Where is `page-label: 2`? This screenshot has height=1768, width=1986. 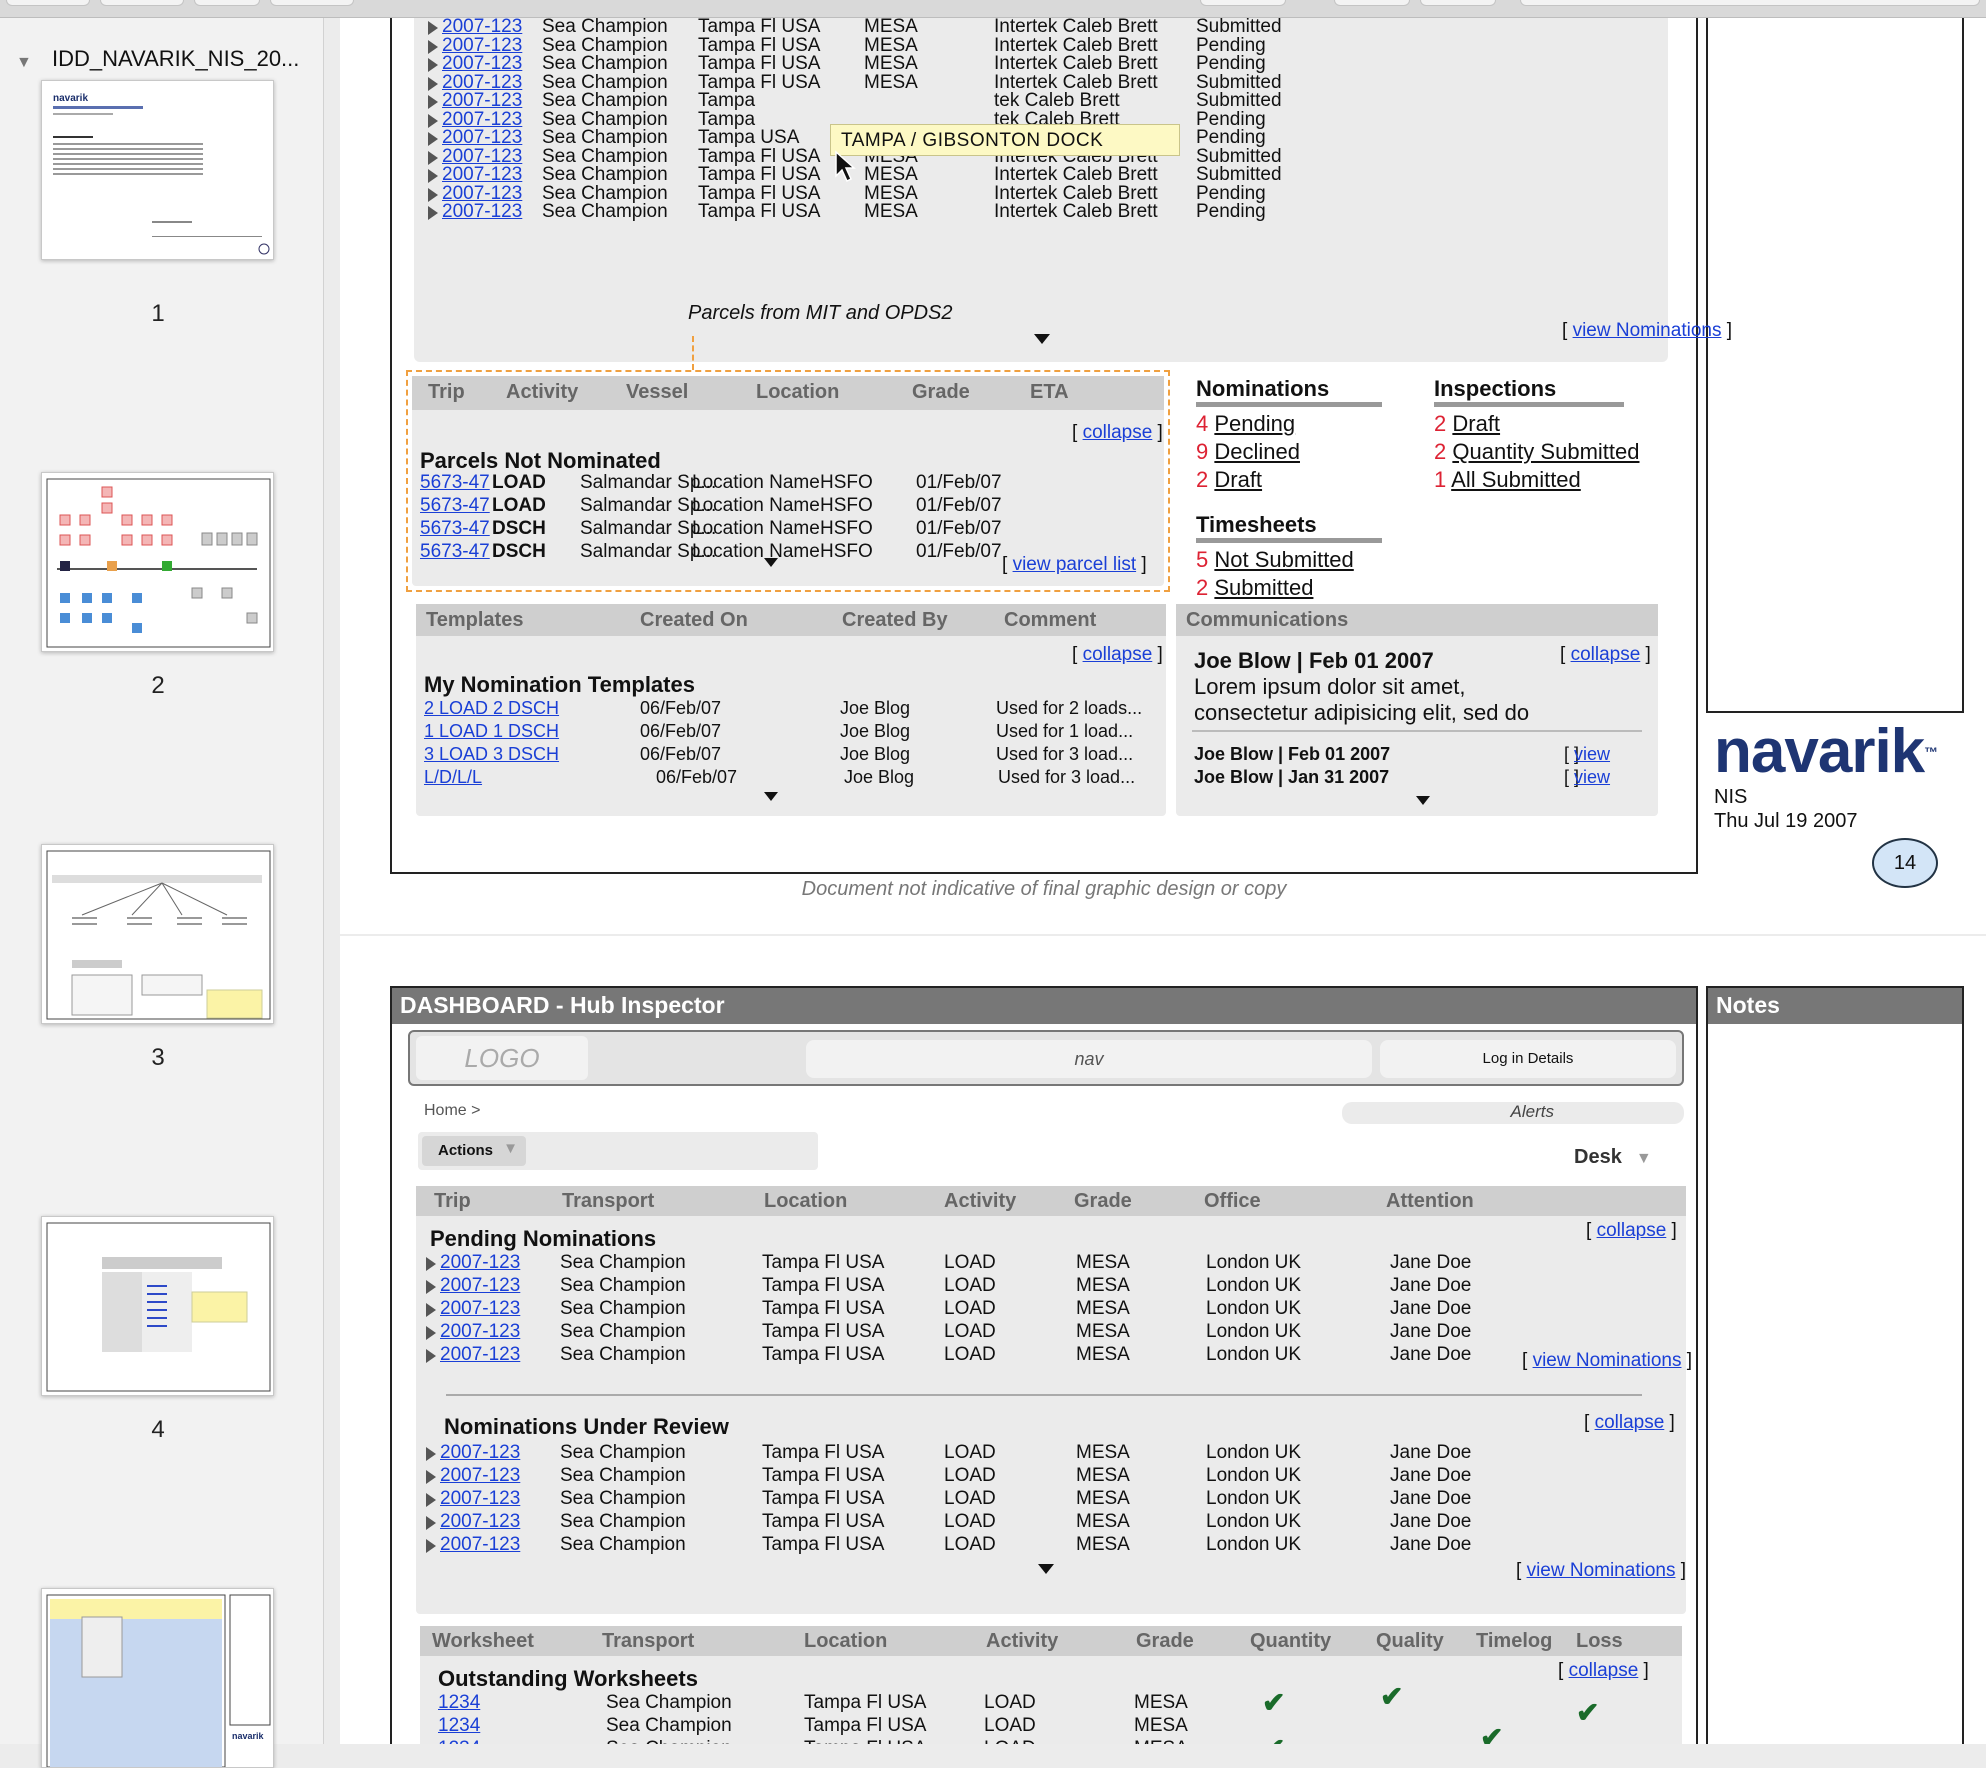 page-label: 2 is located at coordinates (158, 685).